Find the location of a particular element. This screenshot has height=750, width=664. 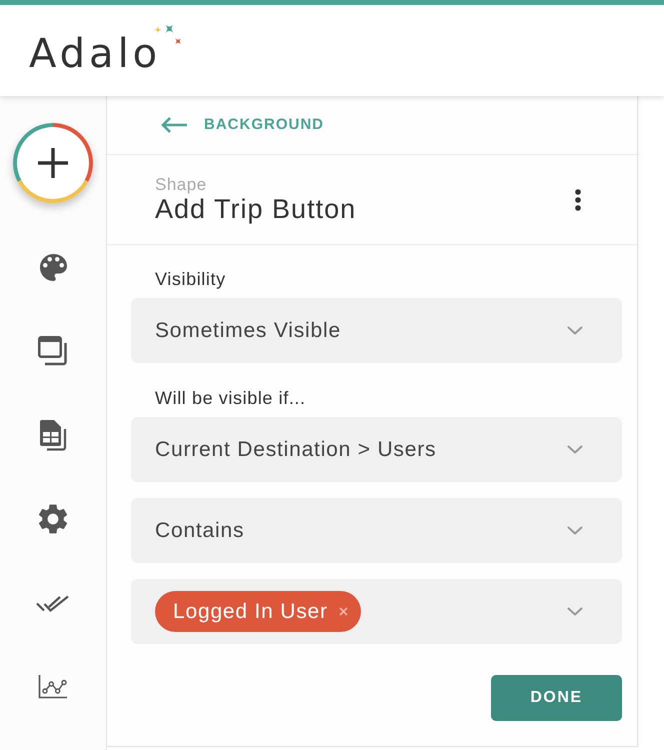

double-check-icon is located at coordinates (53, 603).